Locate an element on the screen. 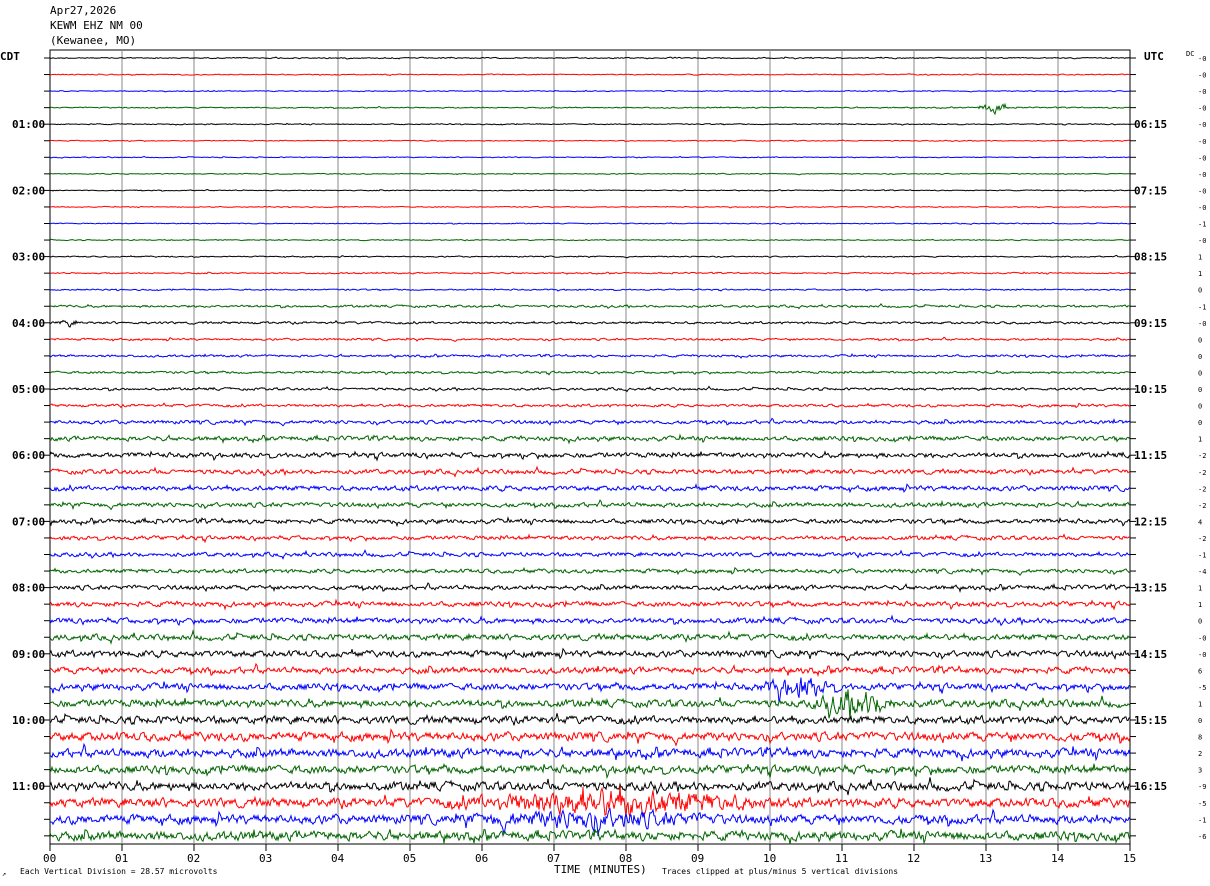 This screenshot has height=886, width=1210. dc-offset: 8 is located at coordinates (1200, 738).